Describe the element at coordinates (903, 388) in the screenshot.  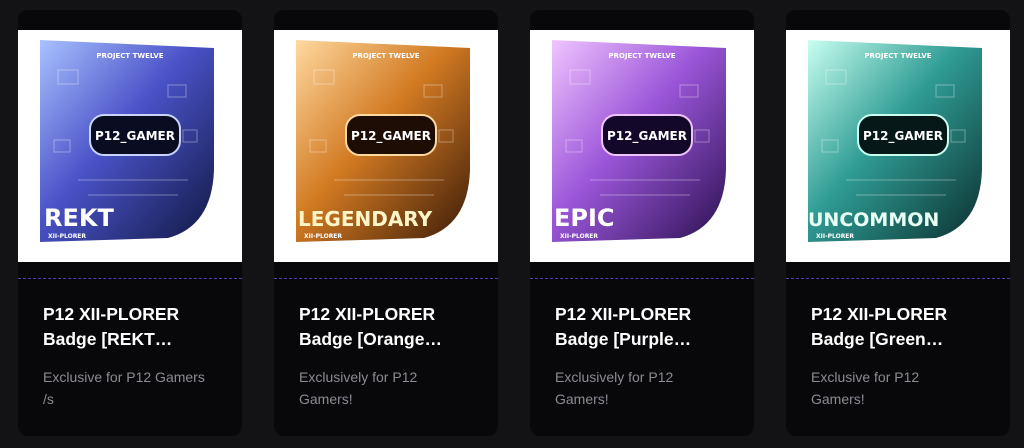
I see `product-description: Exclusive for P12 Gamers!` at that location.